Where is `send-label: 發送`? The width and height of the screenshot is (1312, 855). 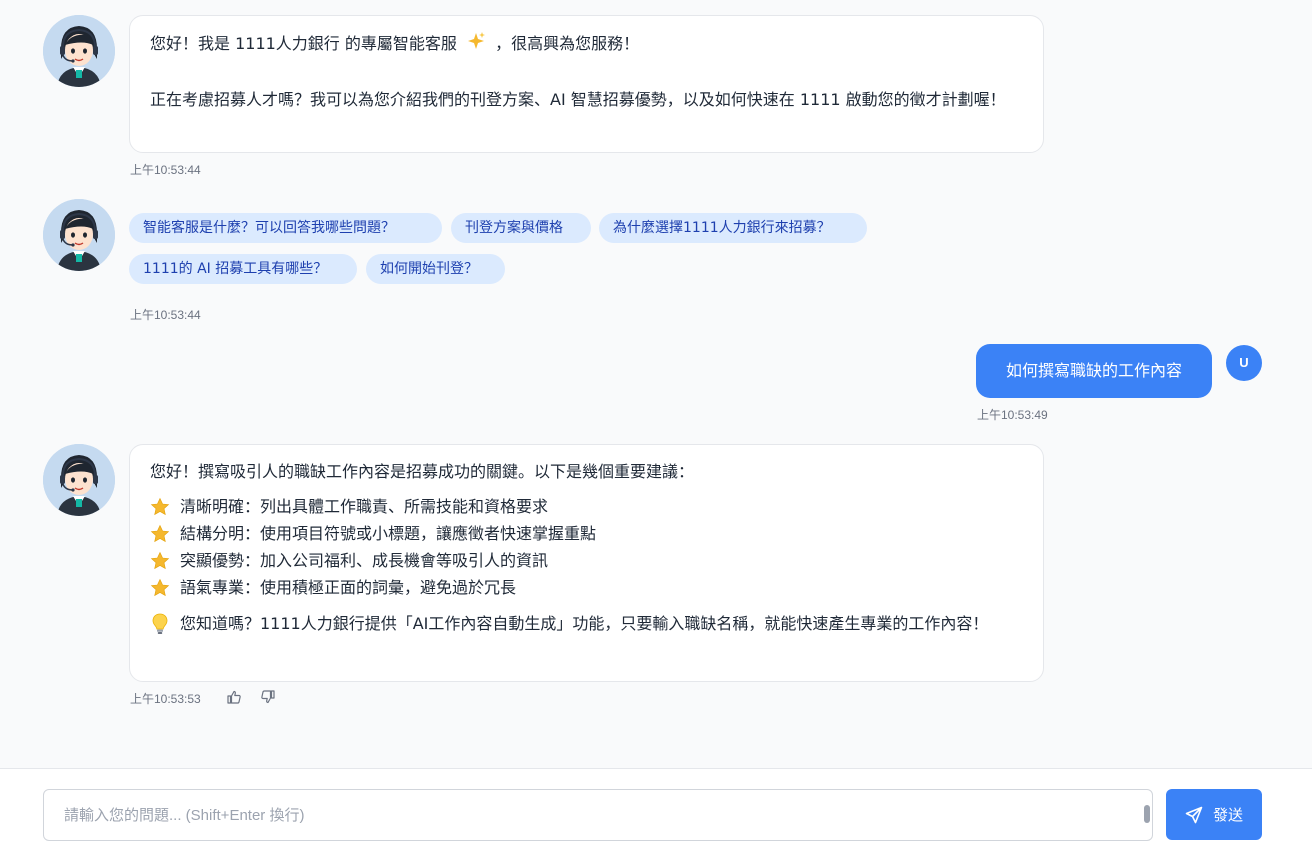
send-label: 發送 is located at coordinates (1227, 815).